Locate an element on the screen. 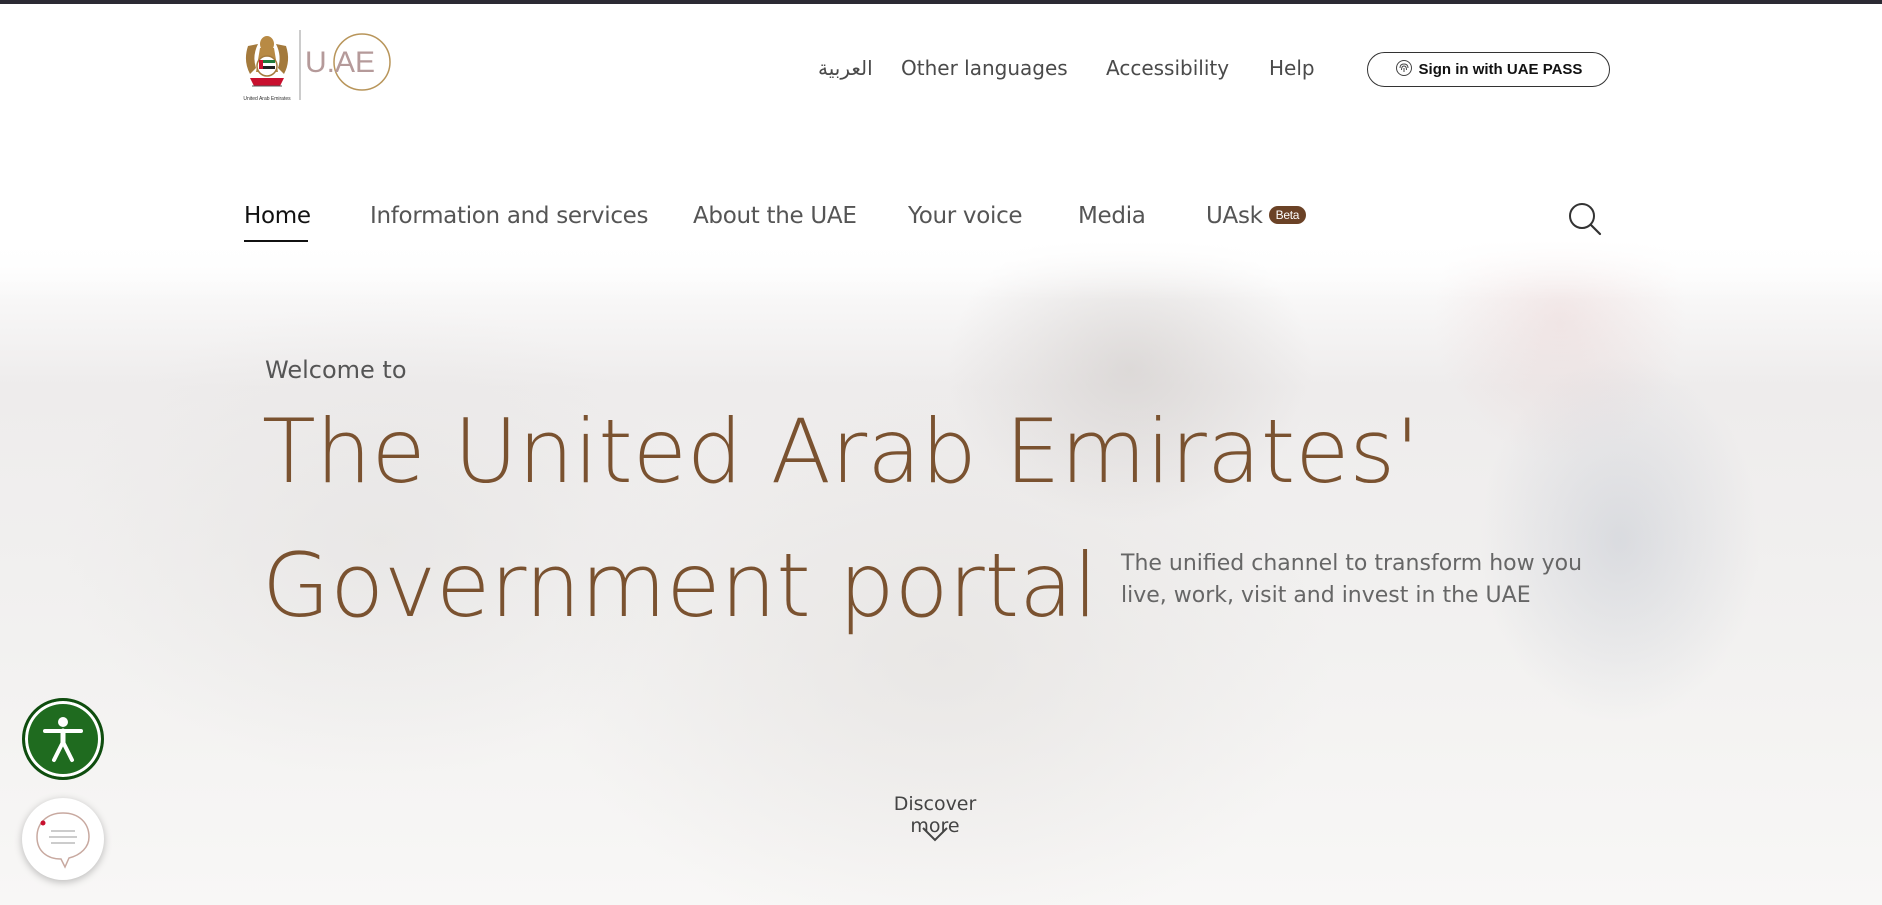 This screenshot has width=1882, height=905. uae-logo: United Arab Emirates U.AE is located at coordinates (318, 65).